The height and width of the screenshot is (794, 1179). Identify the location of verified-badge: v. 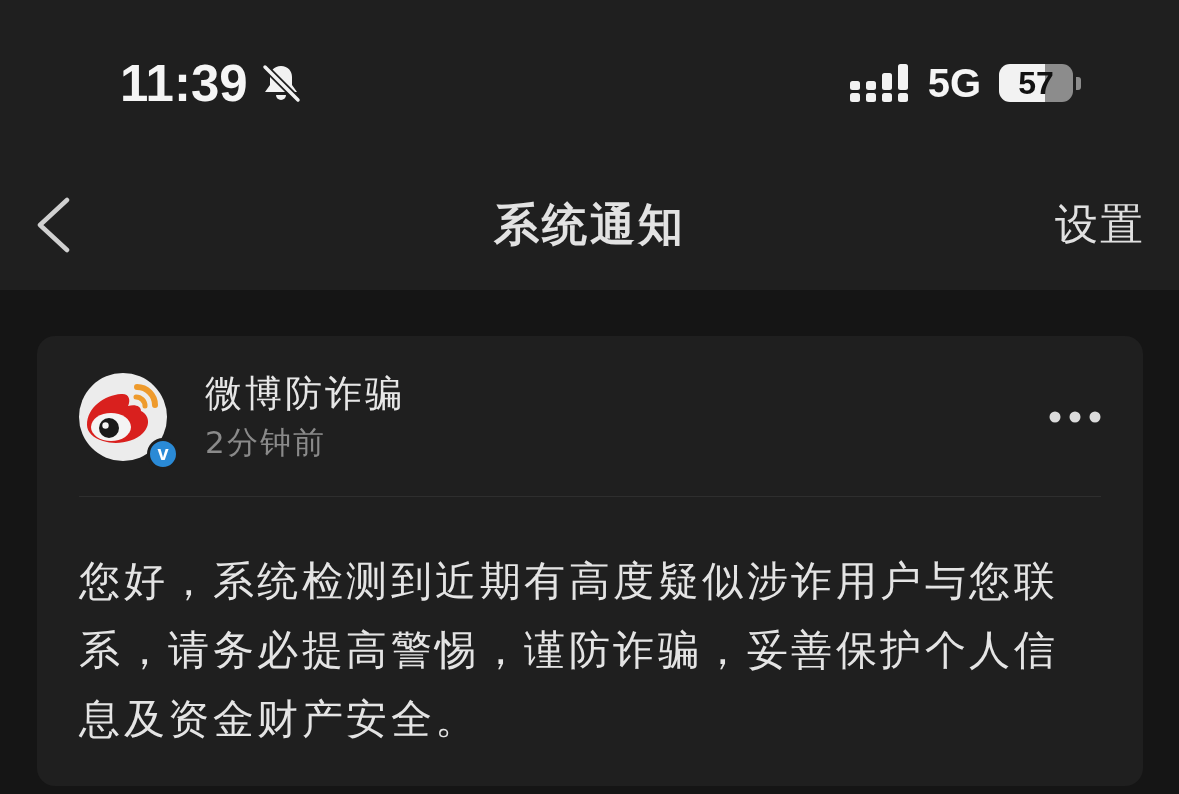
(163, 453).